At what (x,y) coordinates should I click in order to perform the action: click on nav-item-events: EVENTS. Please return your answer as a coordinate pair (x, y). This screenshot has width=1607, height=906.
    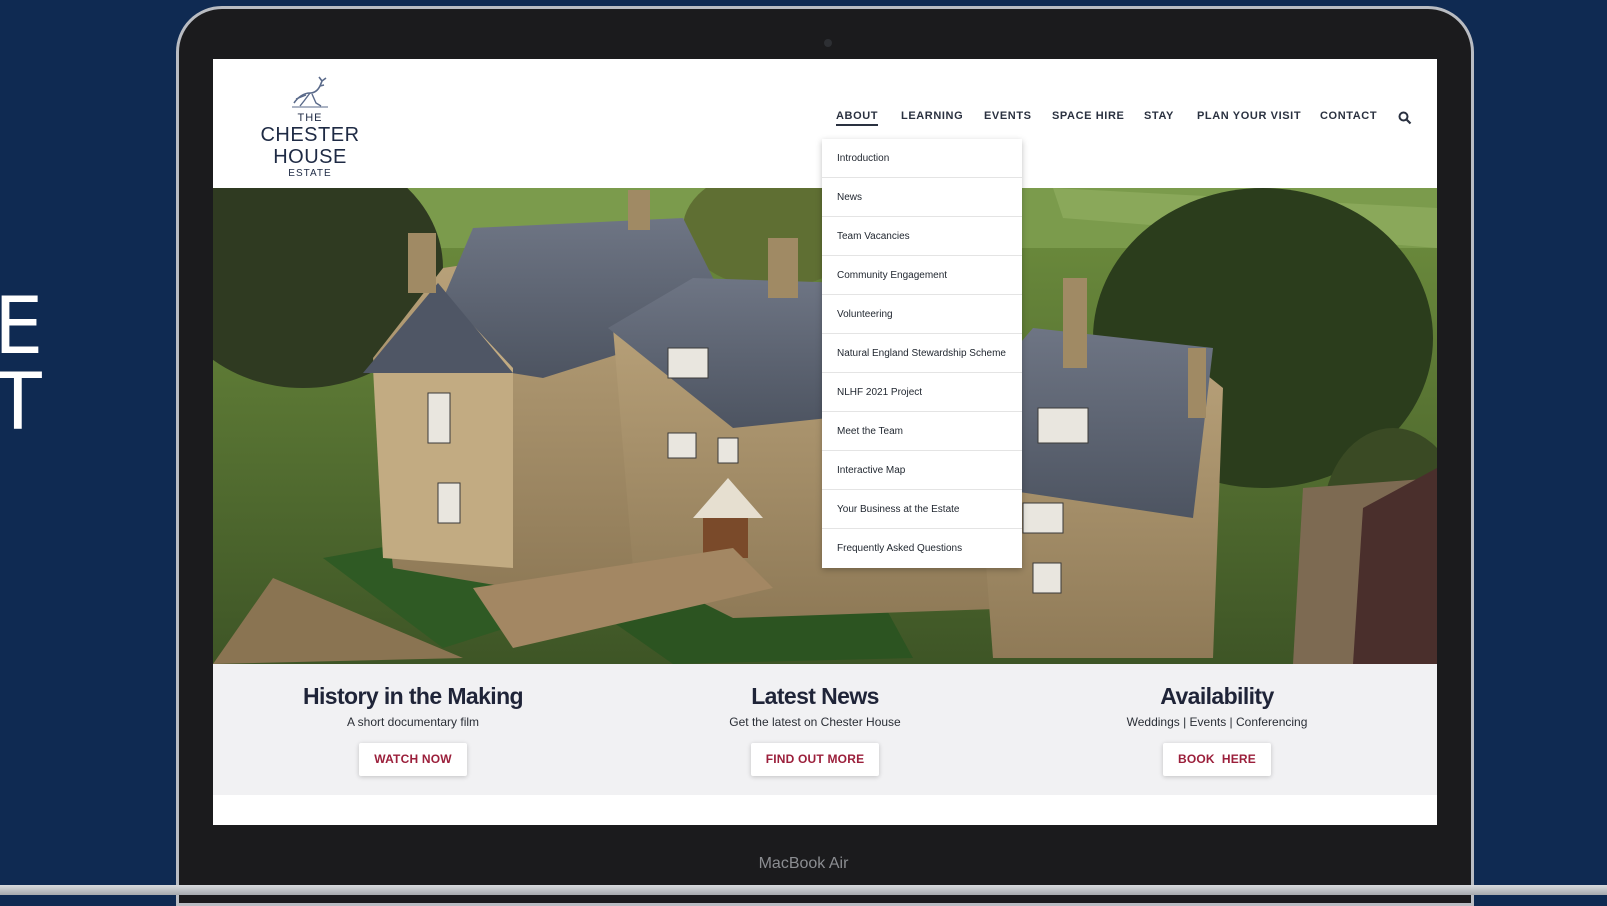
    Looking at the image, I should click on (1008, 116).